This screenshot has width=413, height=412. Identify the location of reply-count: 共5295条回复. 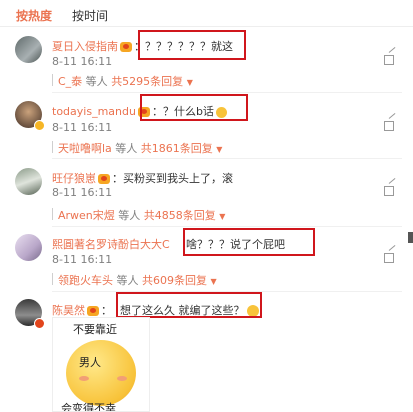
(147, 81).